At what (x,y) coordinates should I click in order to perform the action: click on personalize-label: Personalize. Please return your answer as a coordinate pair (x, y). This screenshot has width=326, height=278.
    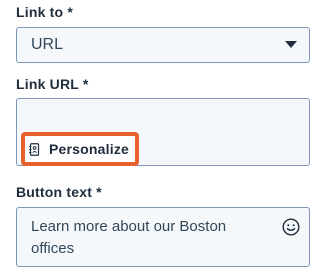
    Looking at the image, I should click on (89, 149).